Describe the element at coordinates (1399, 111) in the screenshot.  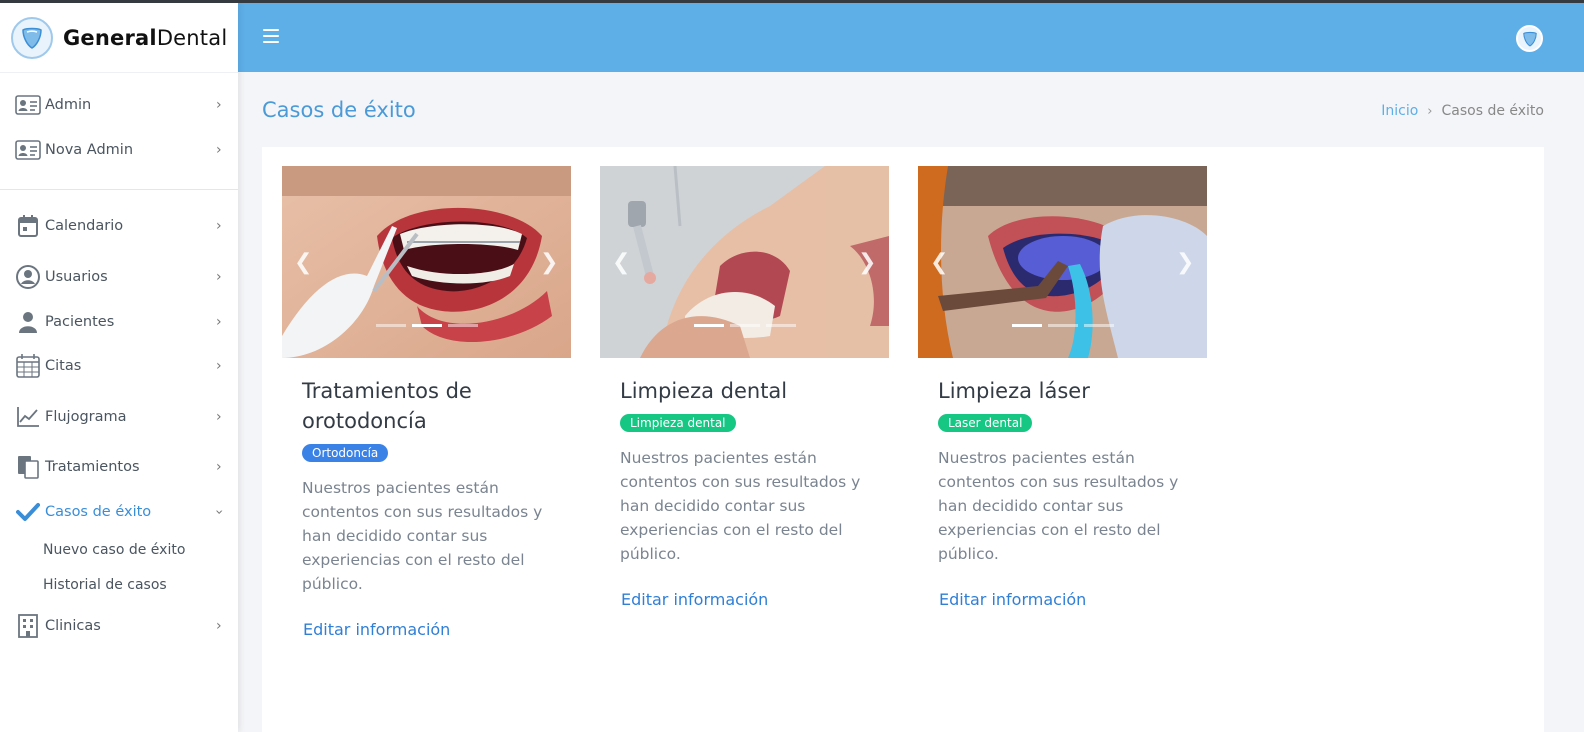
I see `breadcrumb-home-link: Inicio` at that location.